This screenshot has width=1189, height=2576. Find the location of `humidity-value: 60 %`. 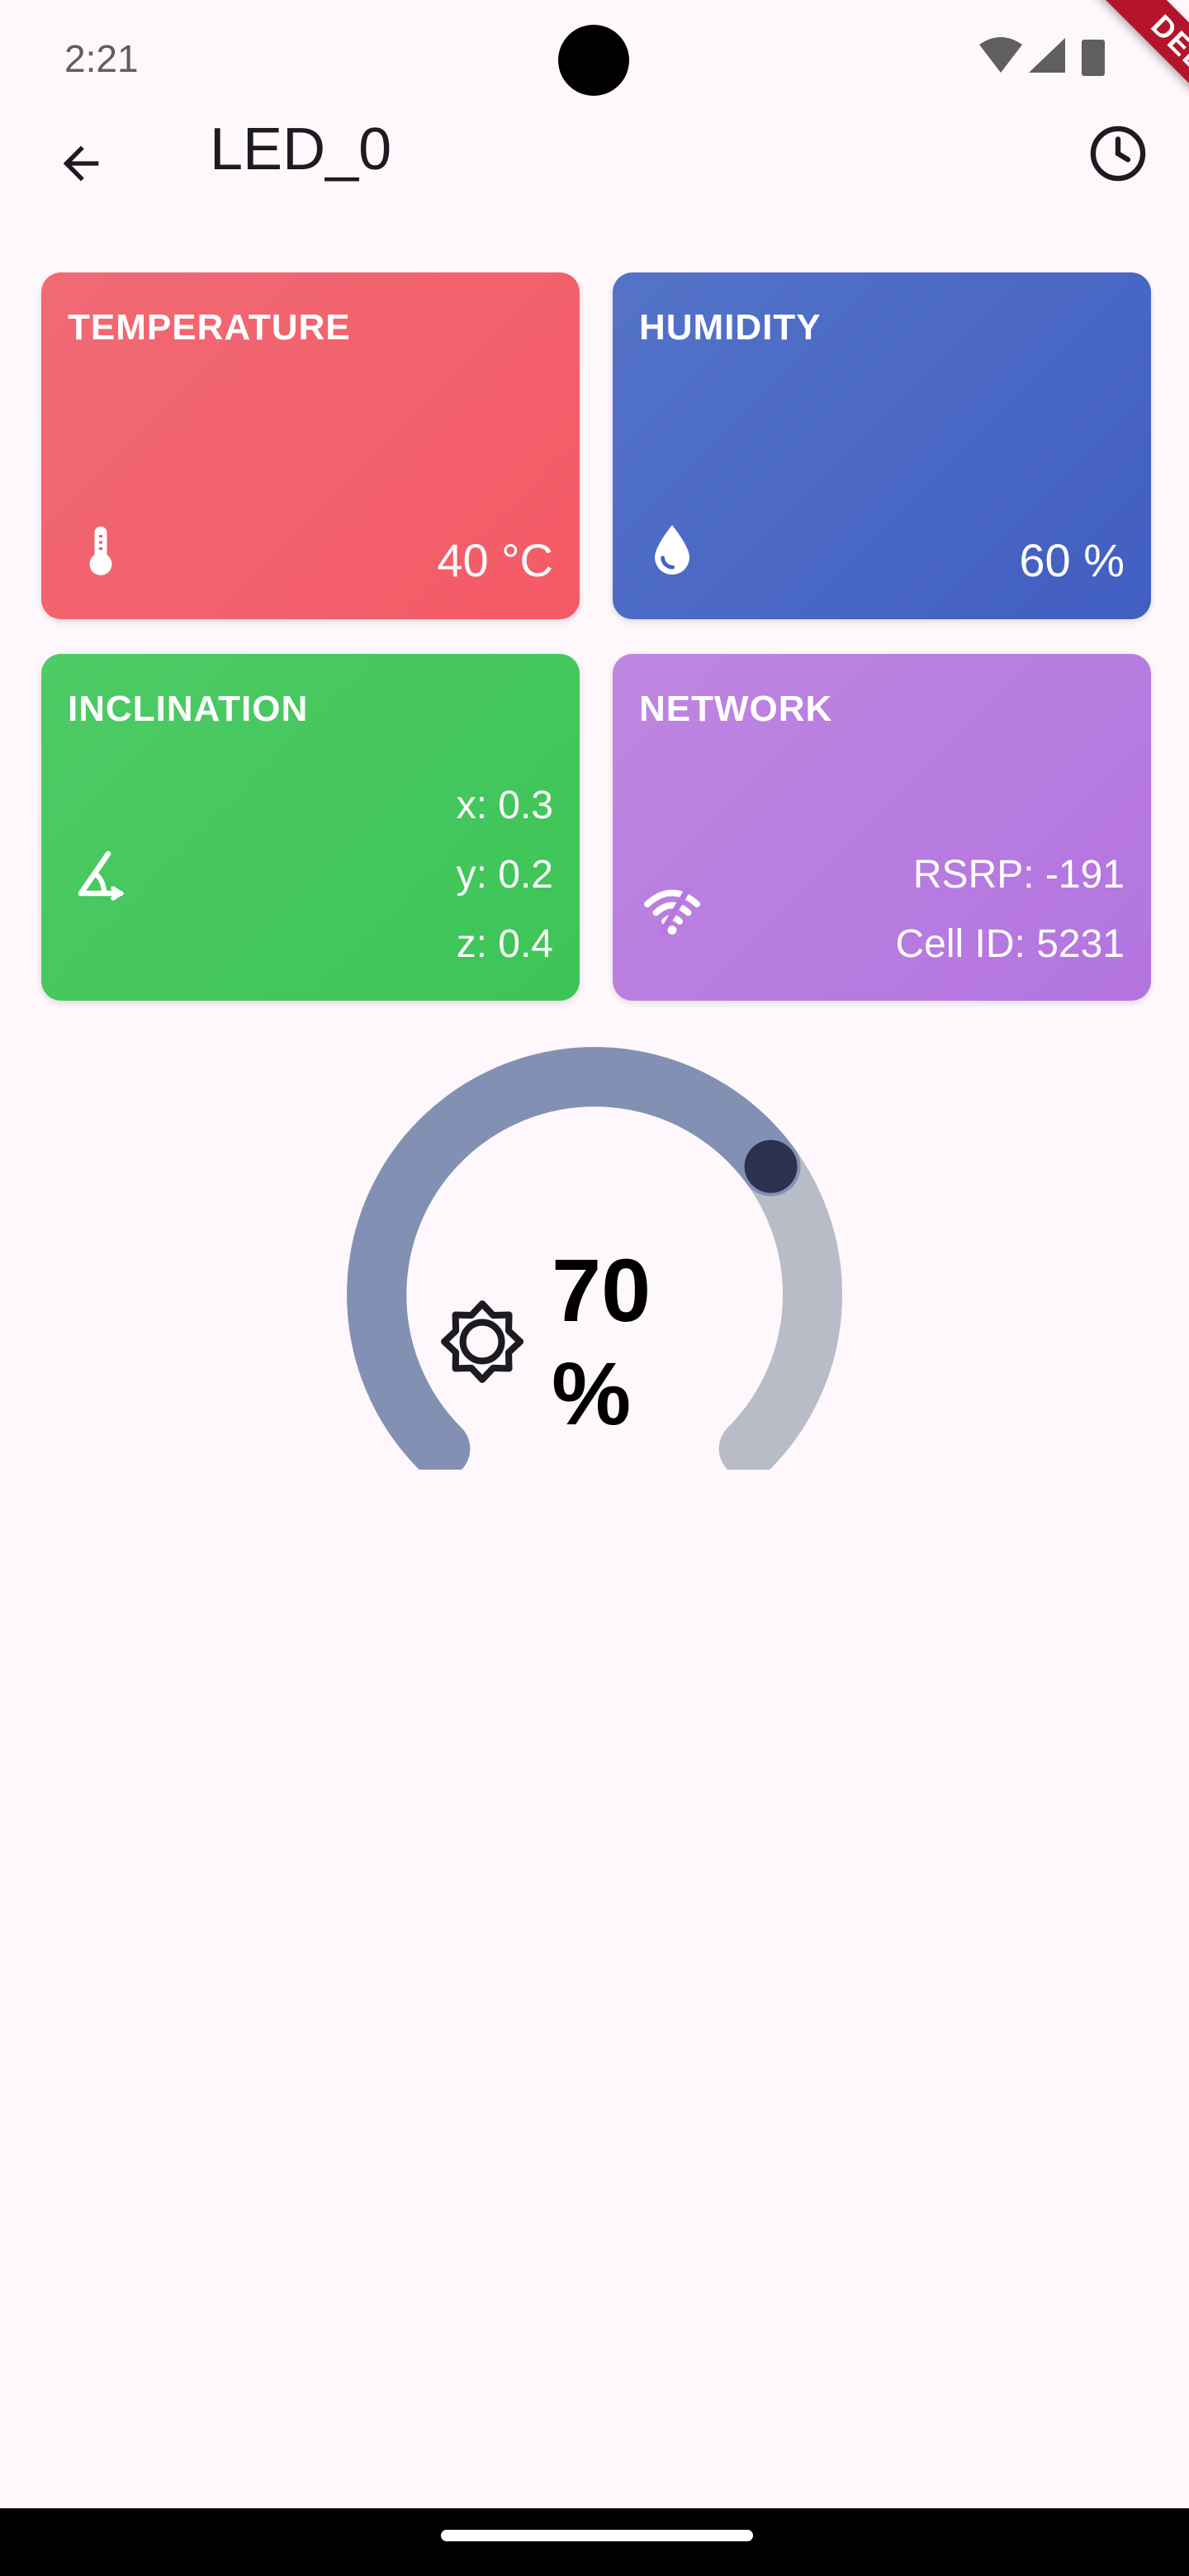

humidity-value: 60 % is located at coordinates (1072, 560).